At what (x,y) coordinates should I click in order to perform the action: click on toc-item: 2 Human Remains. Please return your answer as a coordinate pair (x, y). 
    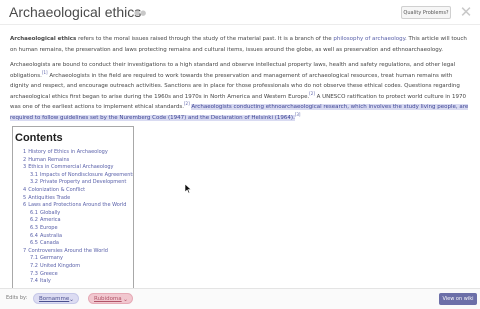
    Looking at the image, I should click on (78, 160).